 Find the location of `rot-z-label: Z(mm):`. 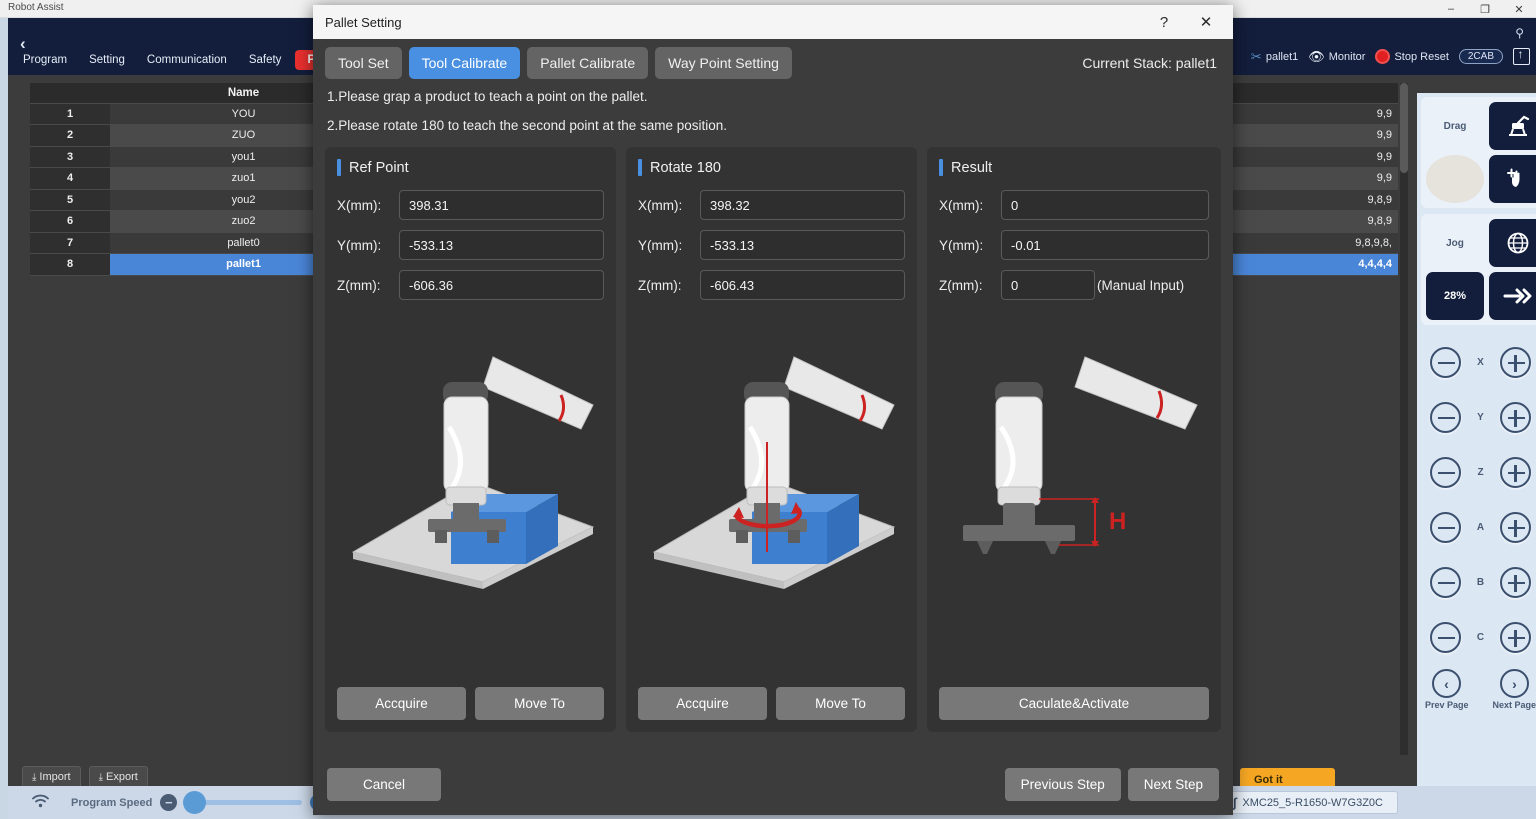

rot-z-label: Z(mm): is located at coordinates (660, 285).